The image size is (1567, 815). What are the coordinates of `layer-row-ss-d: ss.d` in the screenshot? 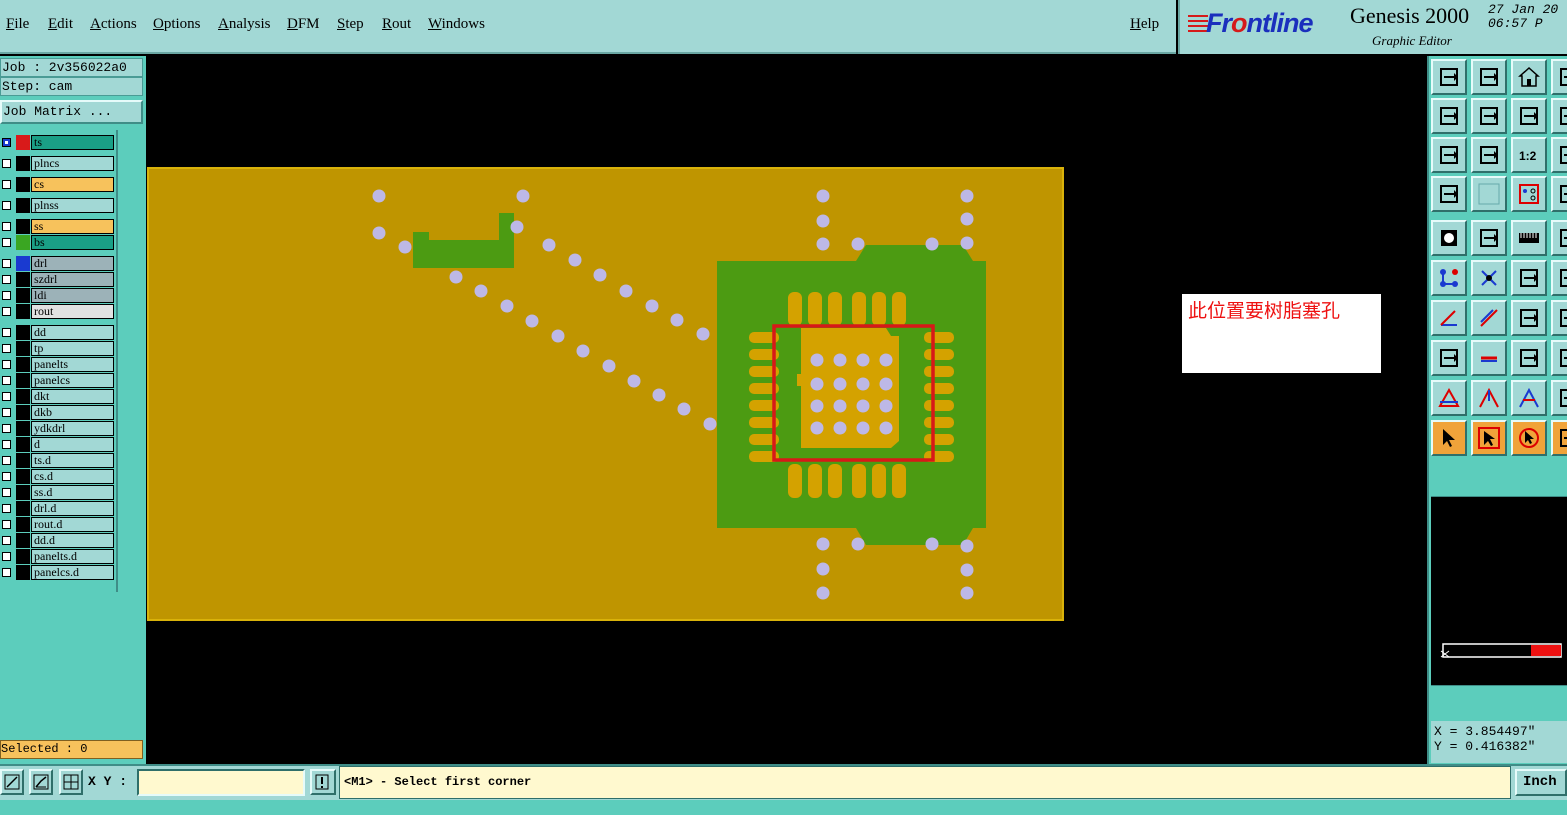 It's located at (58, 492).